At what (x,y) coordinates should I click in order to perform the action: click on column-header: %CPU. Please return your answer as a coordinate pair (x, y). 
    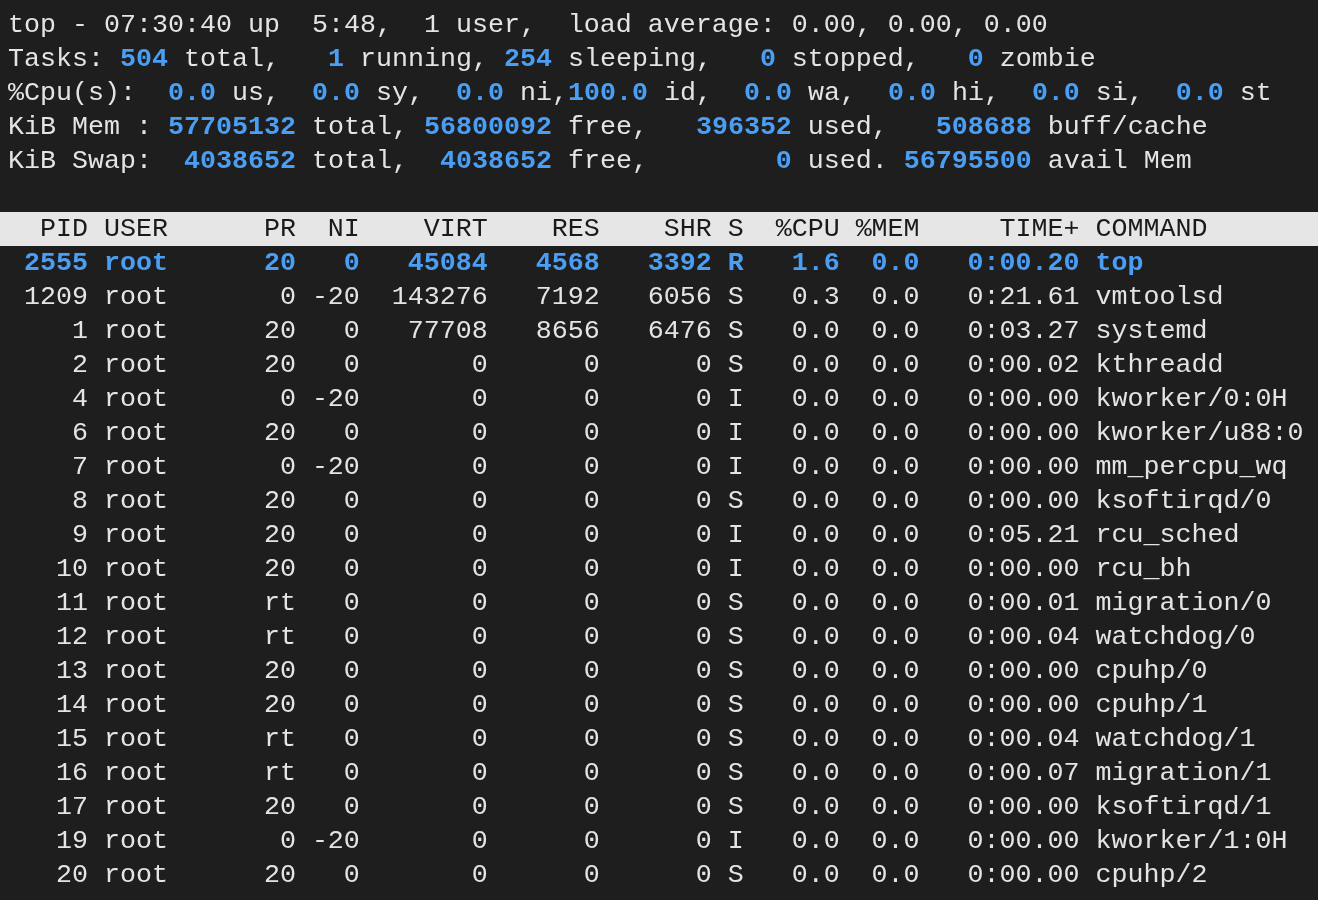
    Looking at the image, I should click on (807, 229).